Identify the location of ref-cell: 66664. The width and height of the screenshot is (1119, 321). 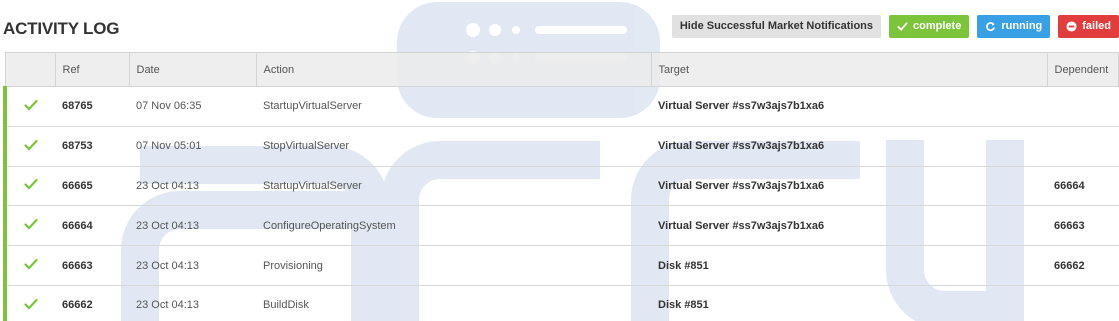
(92, 226).